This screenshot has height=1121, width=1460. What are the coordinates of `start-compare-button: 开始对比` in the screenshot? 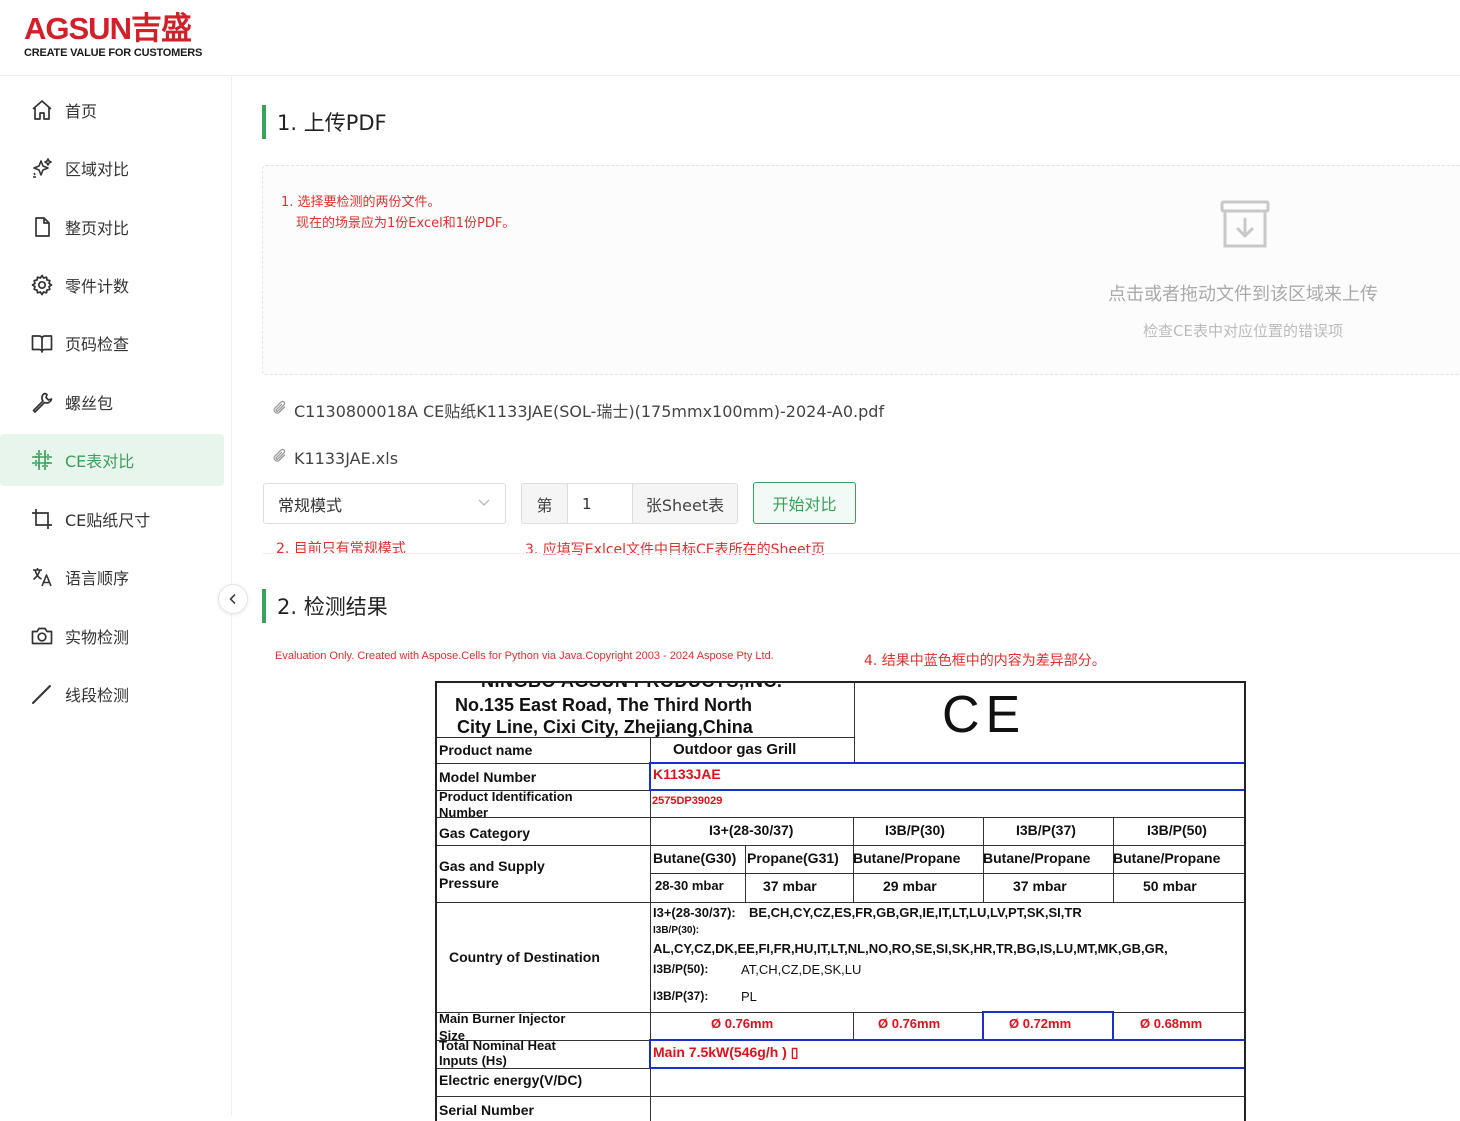 It's located at (804, 503).